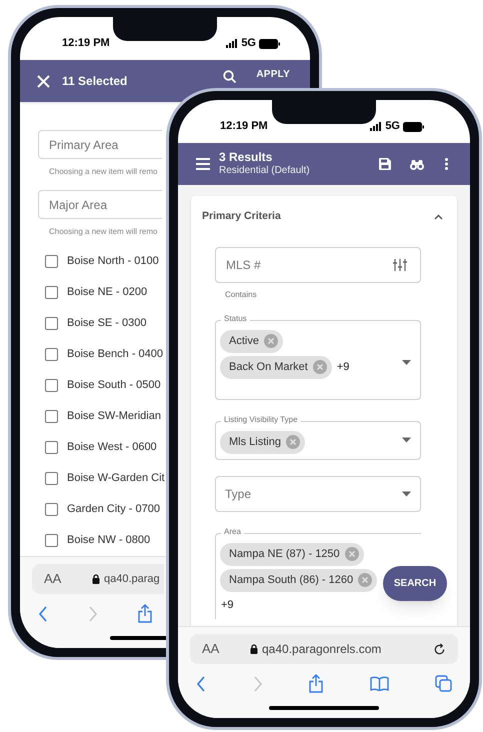  What do you see at coordinates (108, 540) in the screenshot?
I see `option-label: Boise NW - 0800` at bounding box center [108, 540].